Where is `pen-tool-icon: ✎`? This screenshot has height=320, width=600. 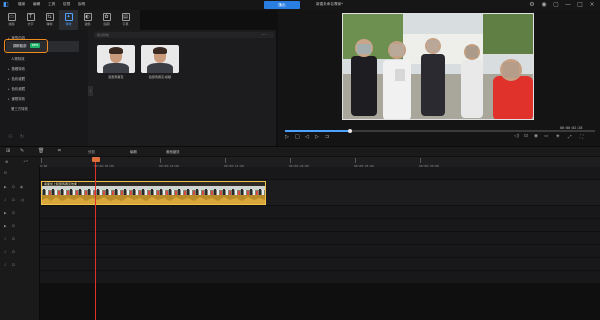 pen-tool-icon: ✎ is located at coordinates (22, 151).